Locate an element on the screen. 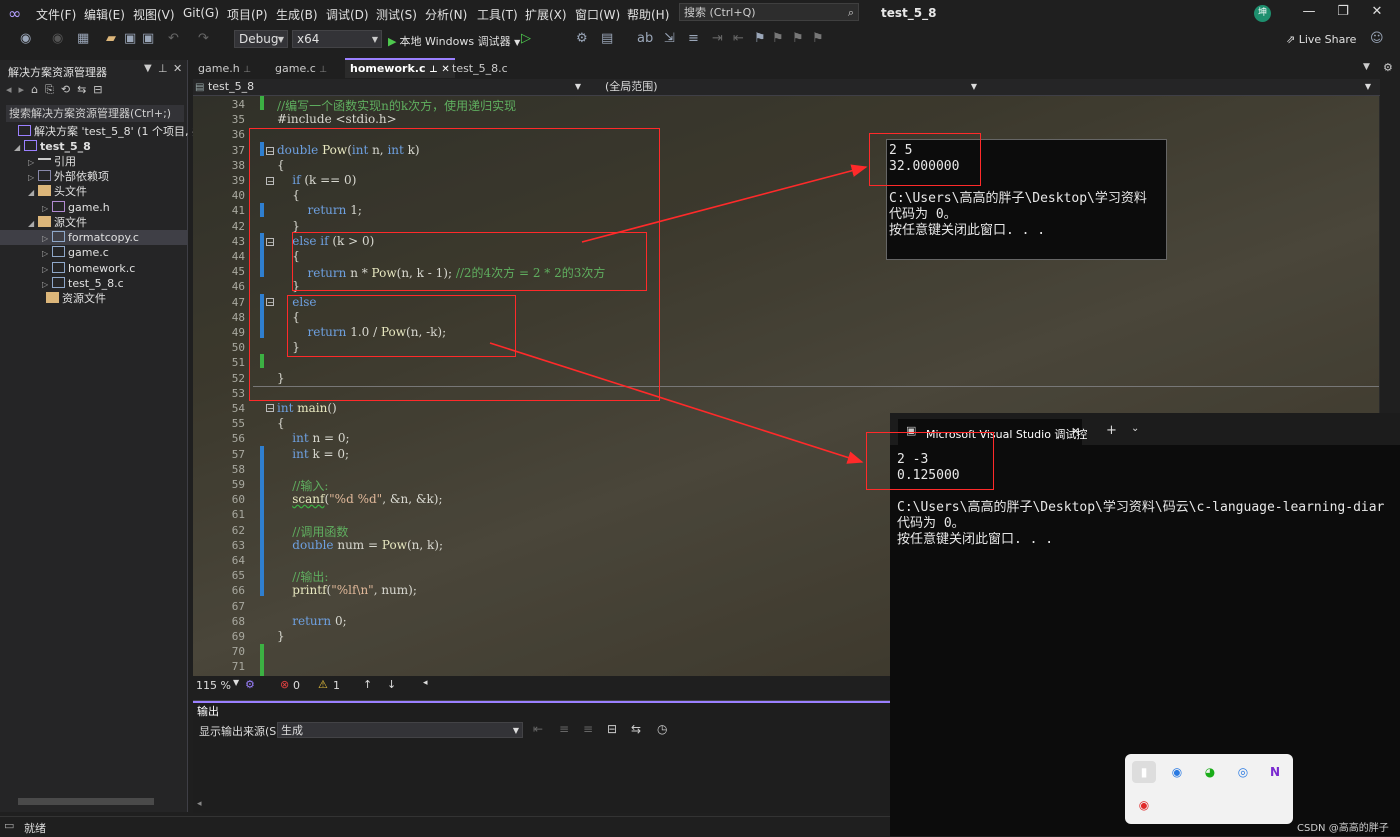 This screenshot has height=837, width=1400. close-tab-icon: ✕ is located at coordinates (1075, 431).